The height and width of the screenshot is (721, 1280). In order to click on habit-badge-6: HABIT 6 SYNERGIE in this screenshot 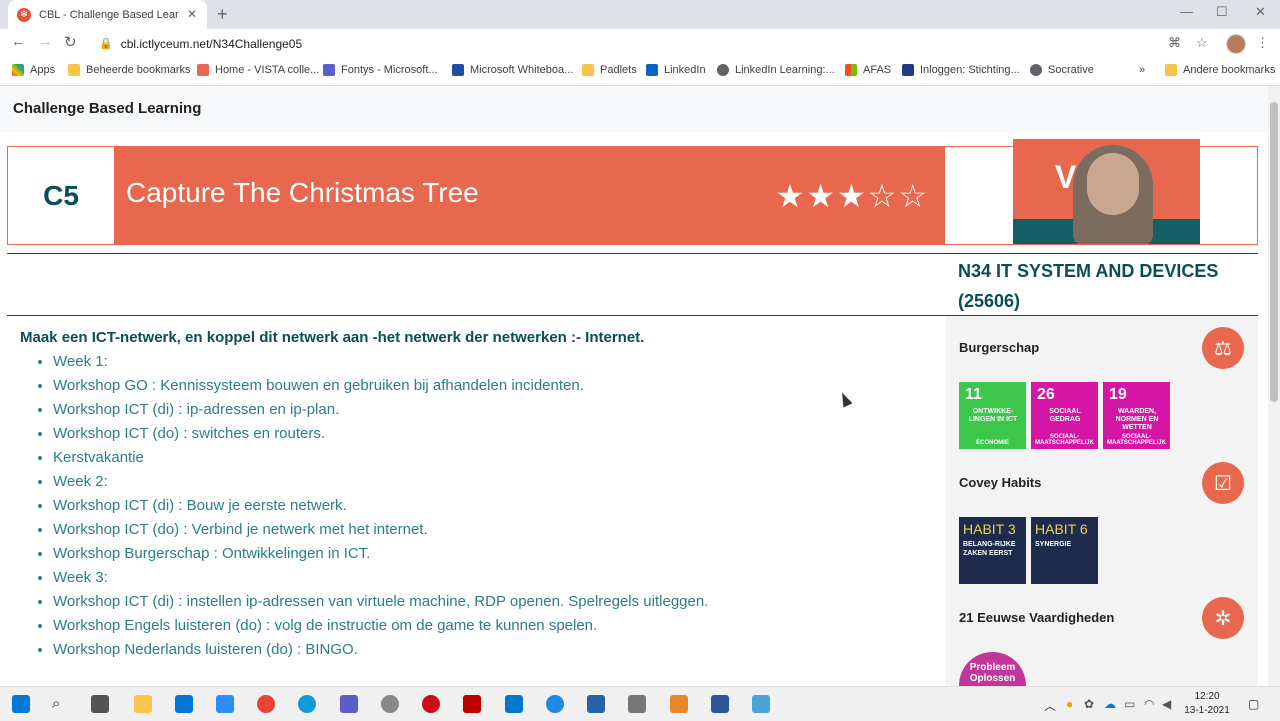, I will do `click(1064, 550)`.